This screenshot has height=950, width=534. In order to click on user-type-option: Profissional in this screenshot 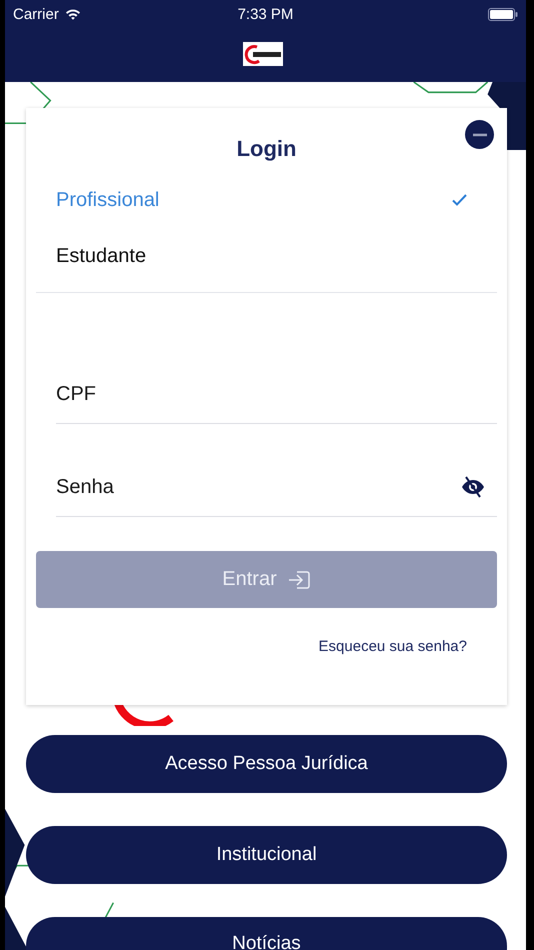, I will do `click(266, 200)`.